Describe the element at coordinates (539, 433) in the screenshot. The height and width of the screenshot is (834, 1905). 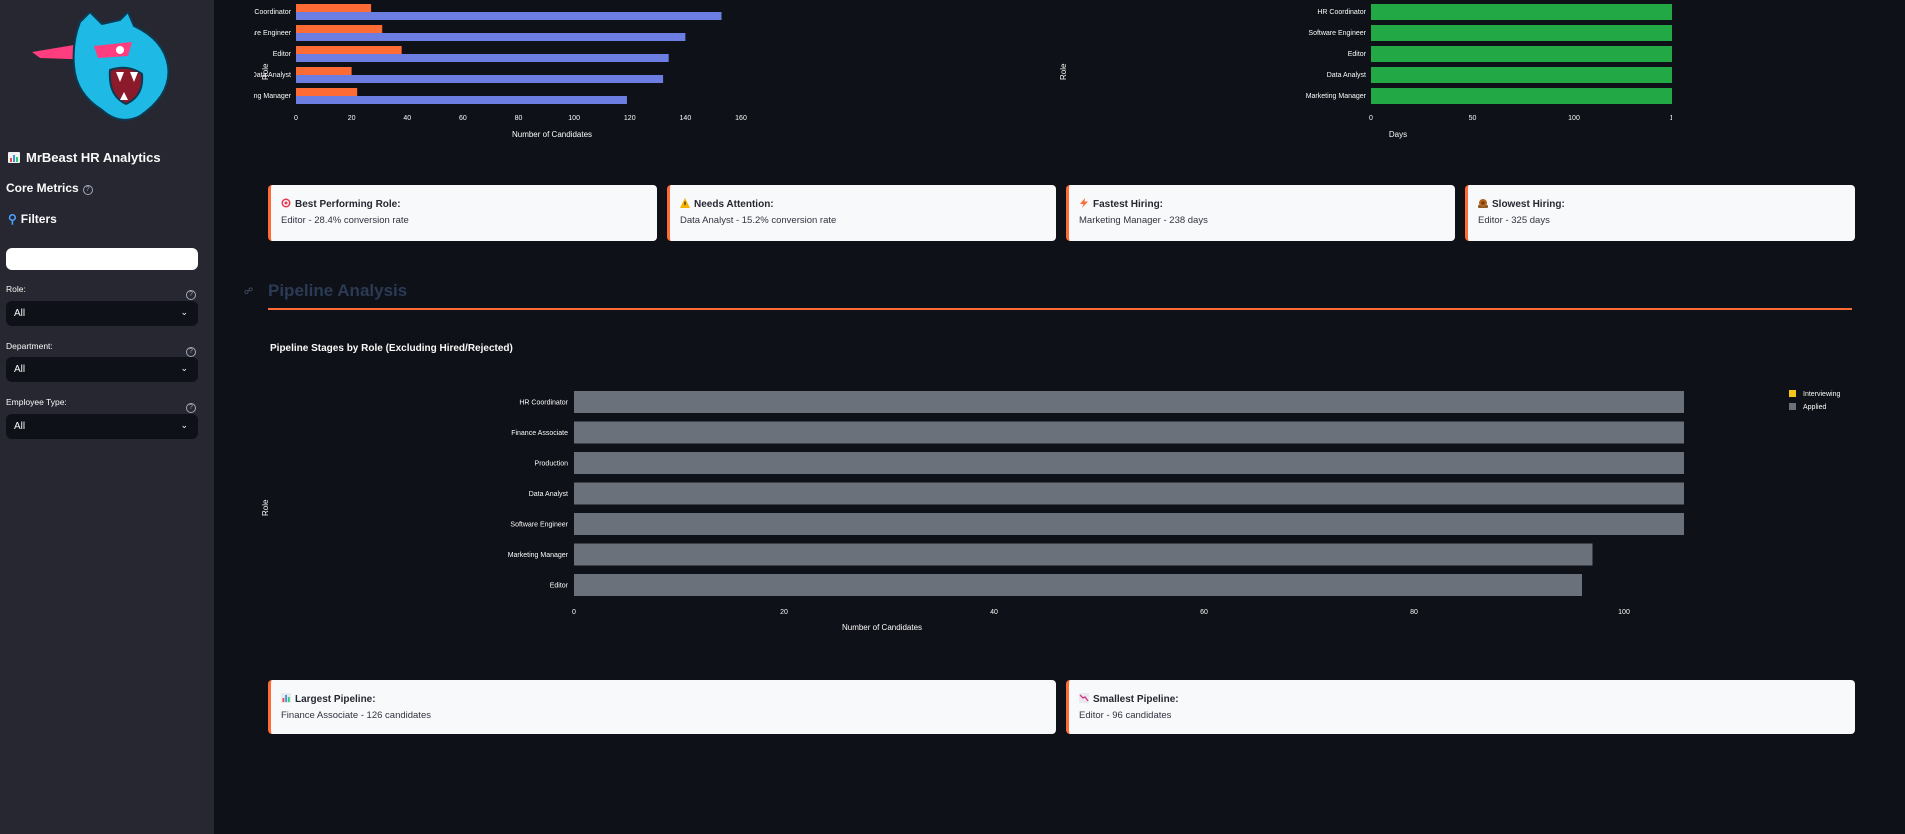
I see `category-tick-label: Finance Associate` at that location.